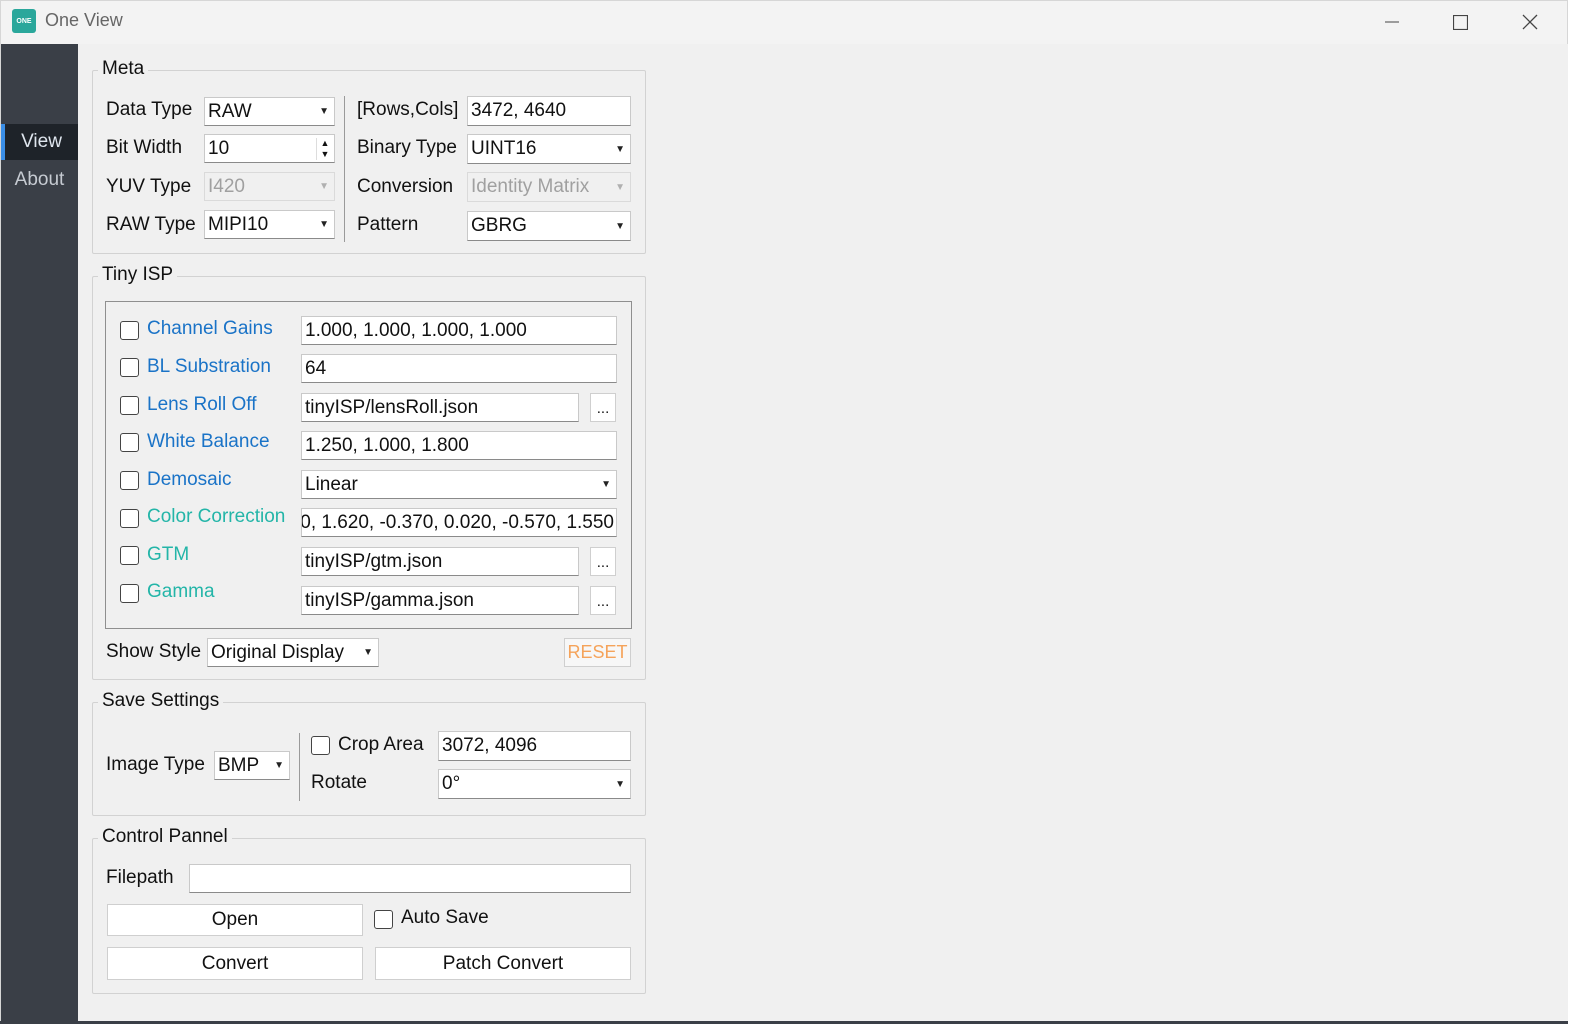 This screenshot has width=1586, height=1035. What do you see at coordinates (230, 111) in the screenshot?
I see `data-type-value: RAW` at bounding box center [230, 111].